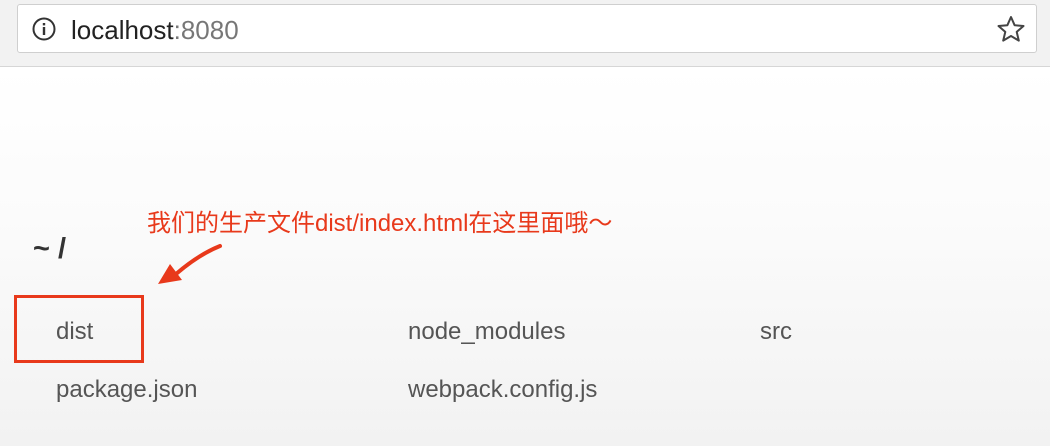 The height and width of the screenshot is (446, 1050). What do you see at coordinates (126, 390) in the screenshot?
I see `file-link-package-json: package.json` at bounding box center [126, 390].